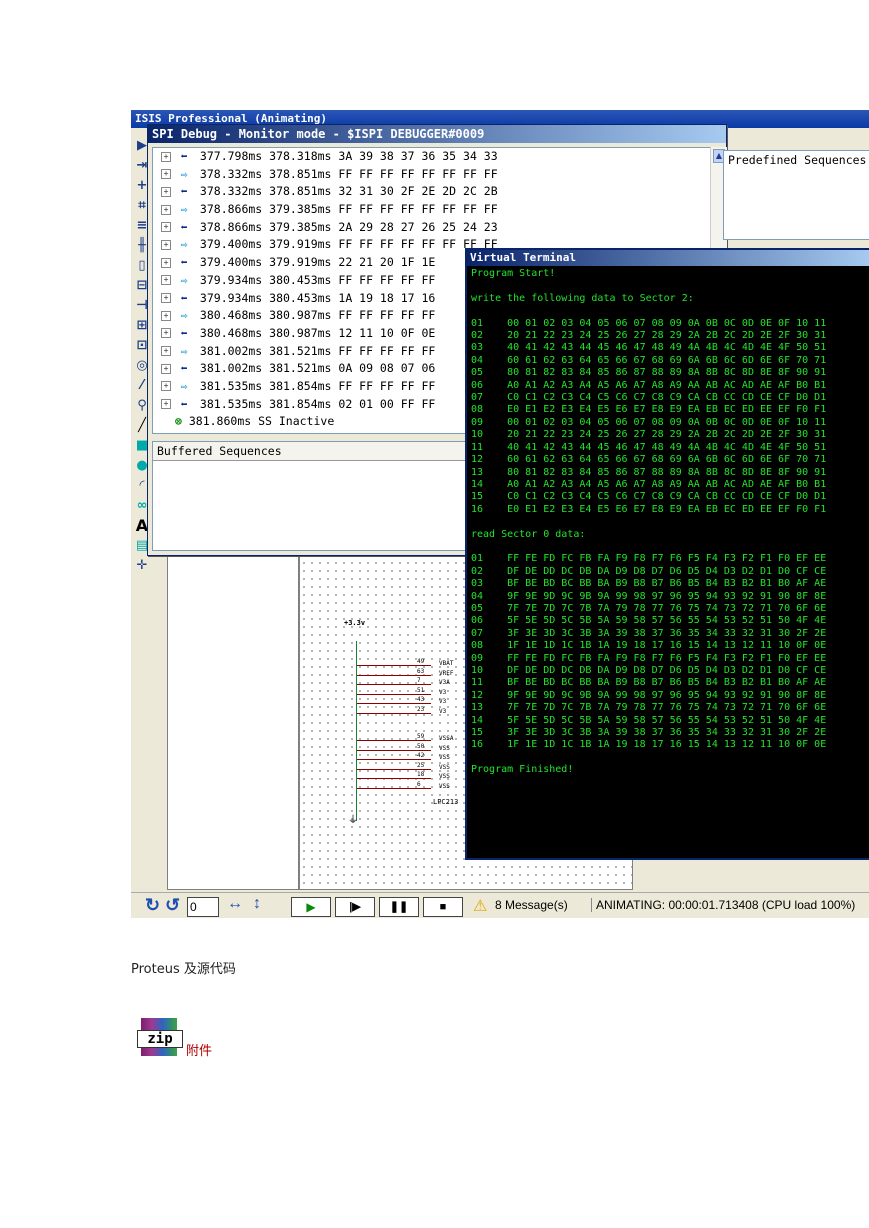 Image resolution: width=869 pixels, height=1228 pixels. Describe the element at coordinates (152, 905) in the screenshot. I see `rotate-cw-icon: ↻` at that location.